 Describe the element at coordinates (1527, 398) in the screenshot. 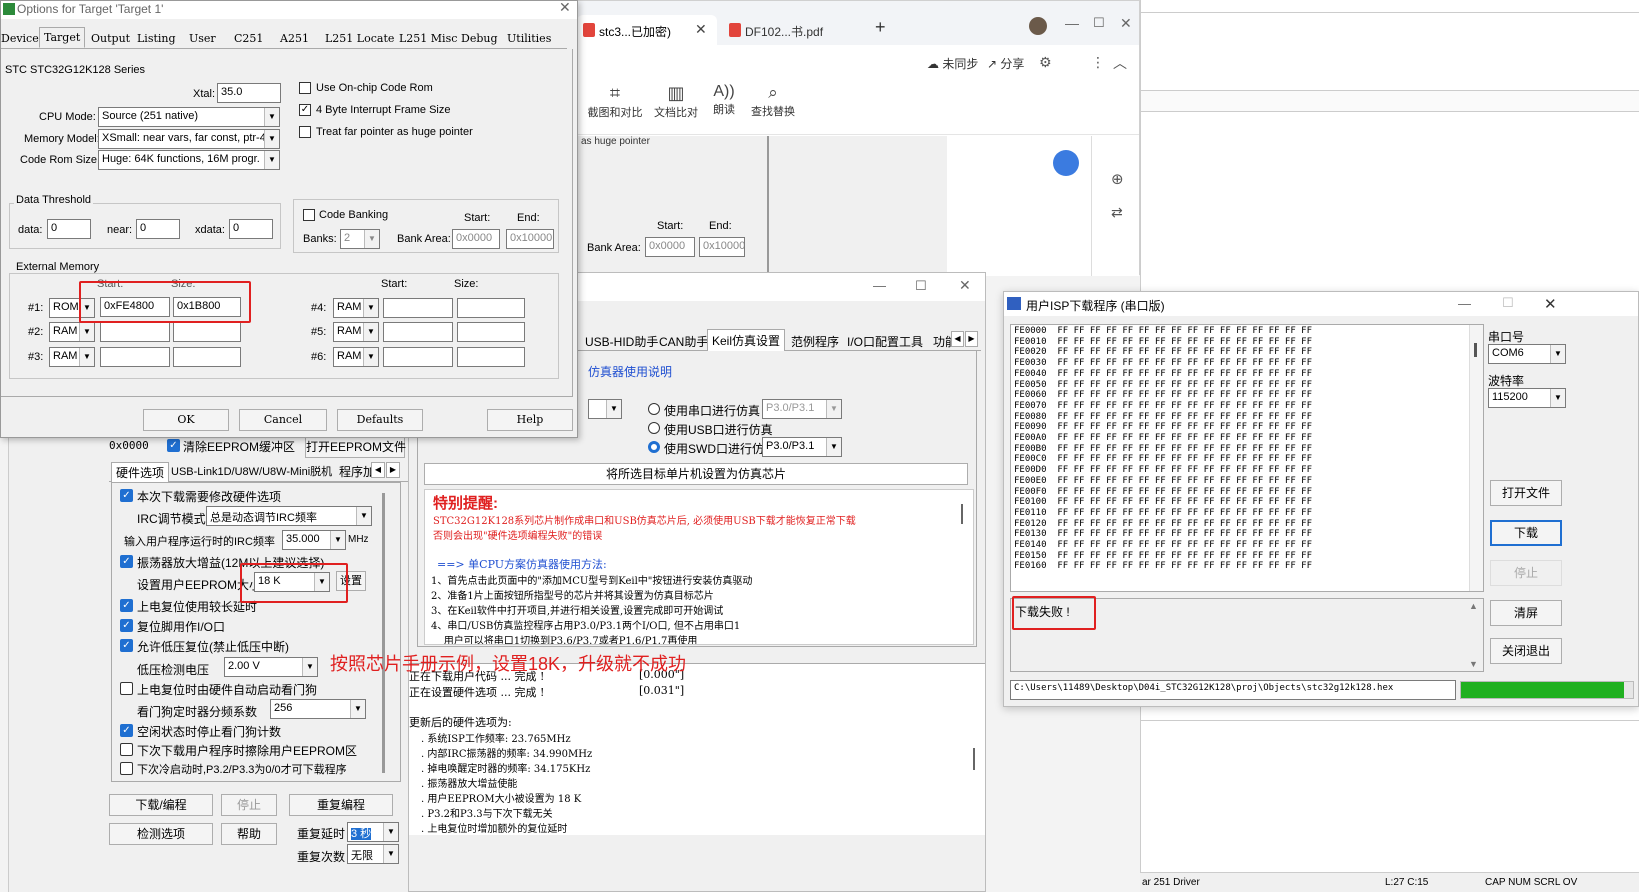

I see `baud-select: 115200 ▼` at that location.